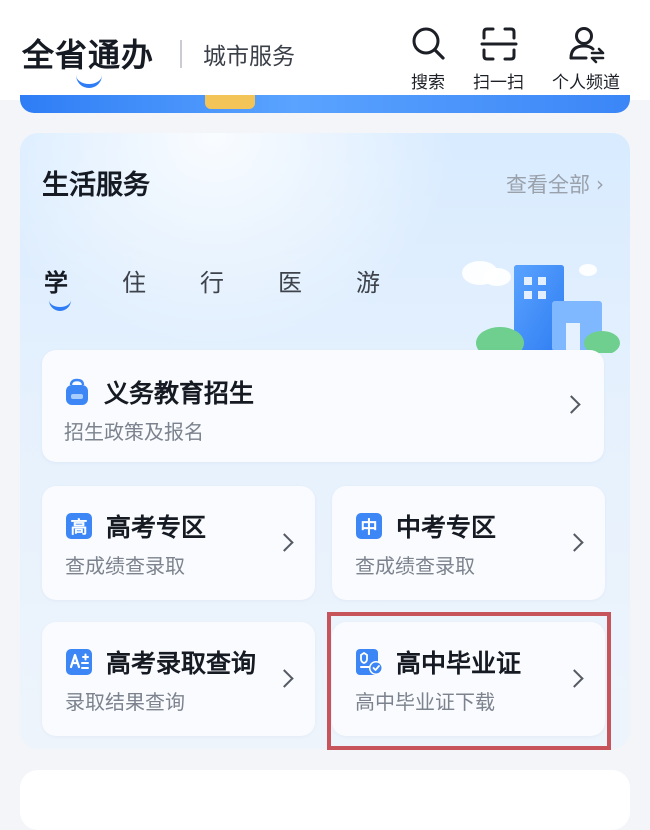  I want to click on gaokao-admission-query-tile: 高考录取查询 录取结果查询, so click(178, 679).